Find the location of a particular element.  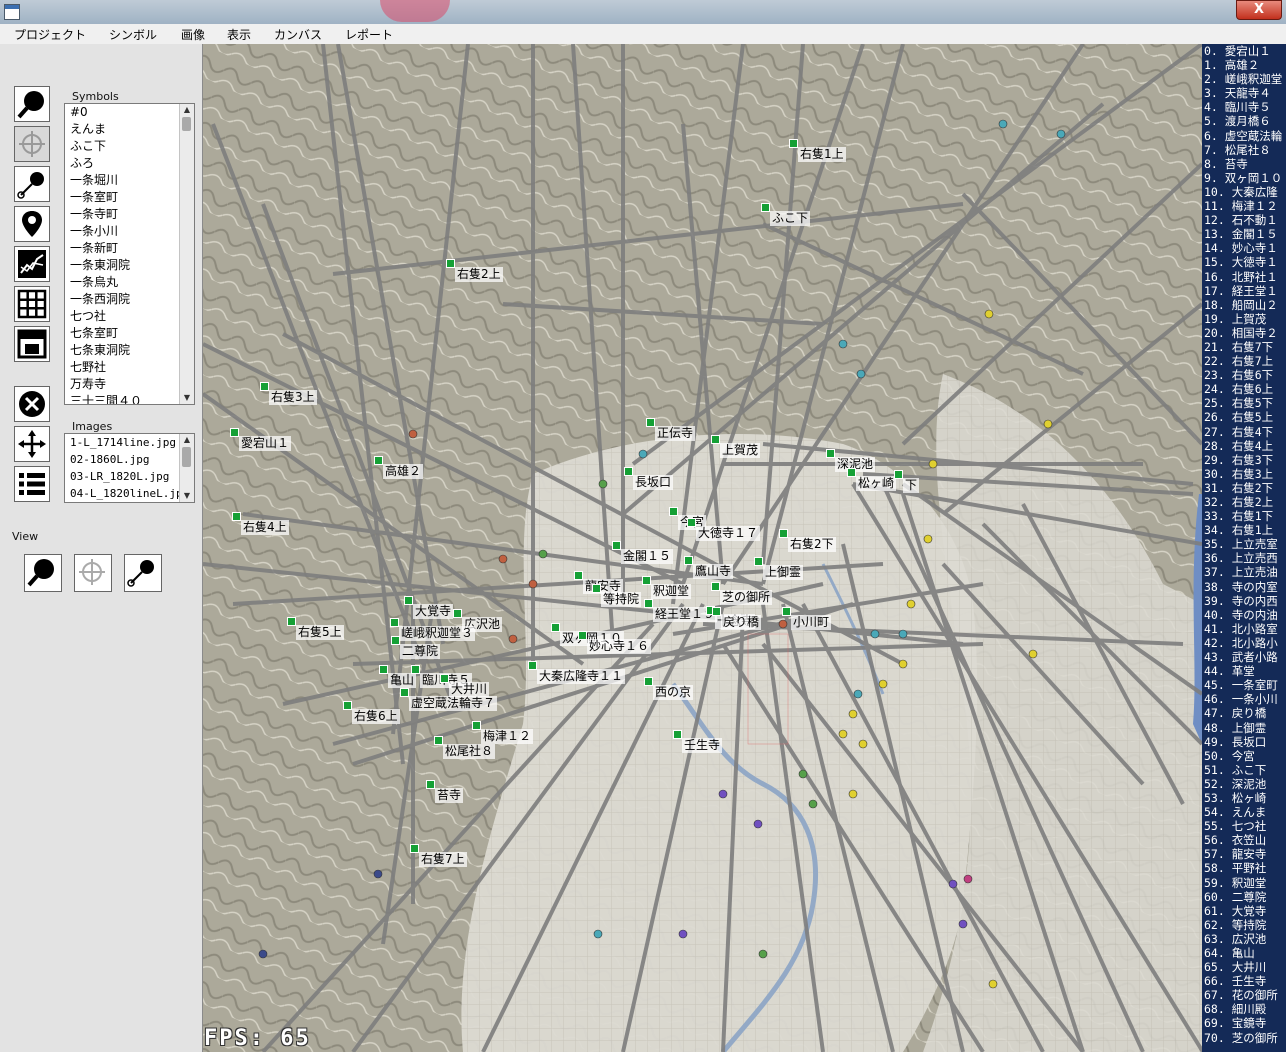

map-symbol-label: 松ヶ崎 is located at coordinates (876, 483).